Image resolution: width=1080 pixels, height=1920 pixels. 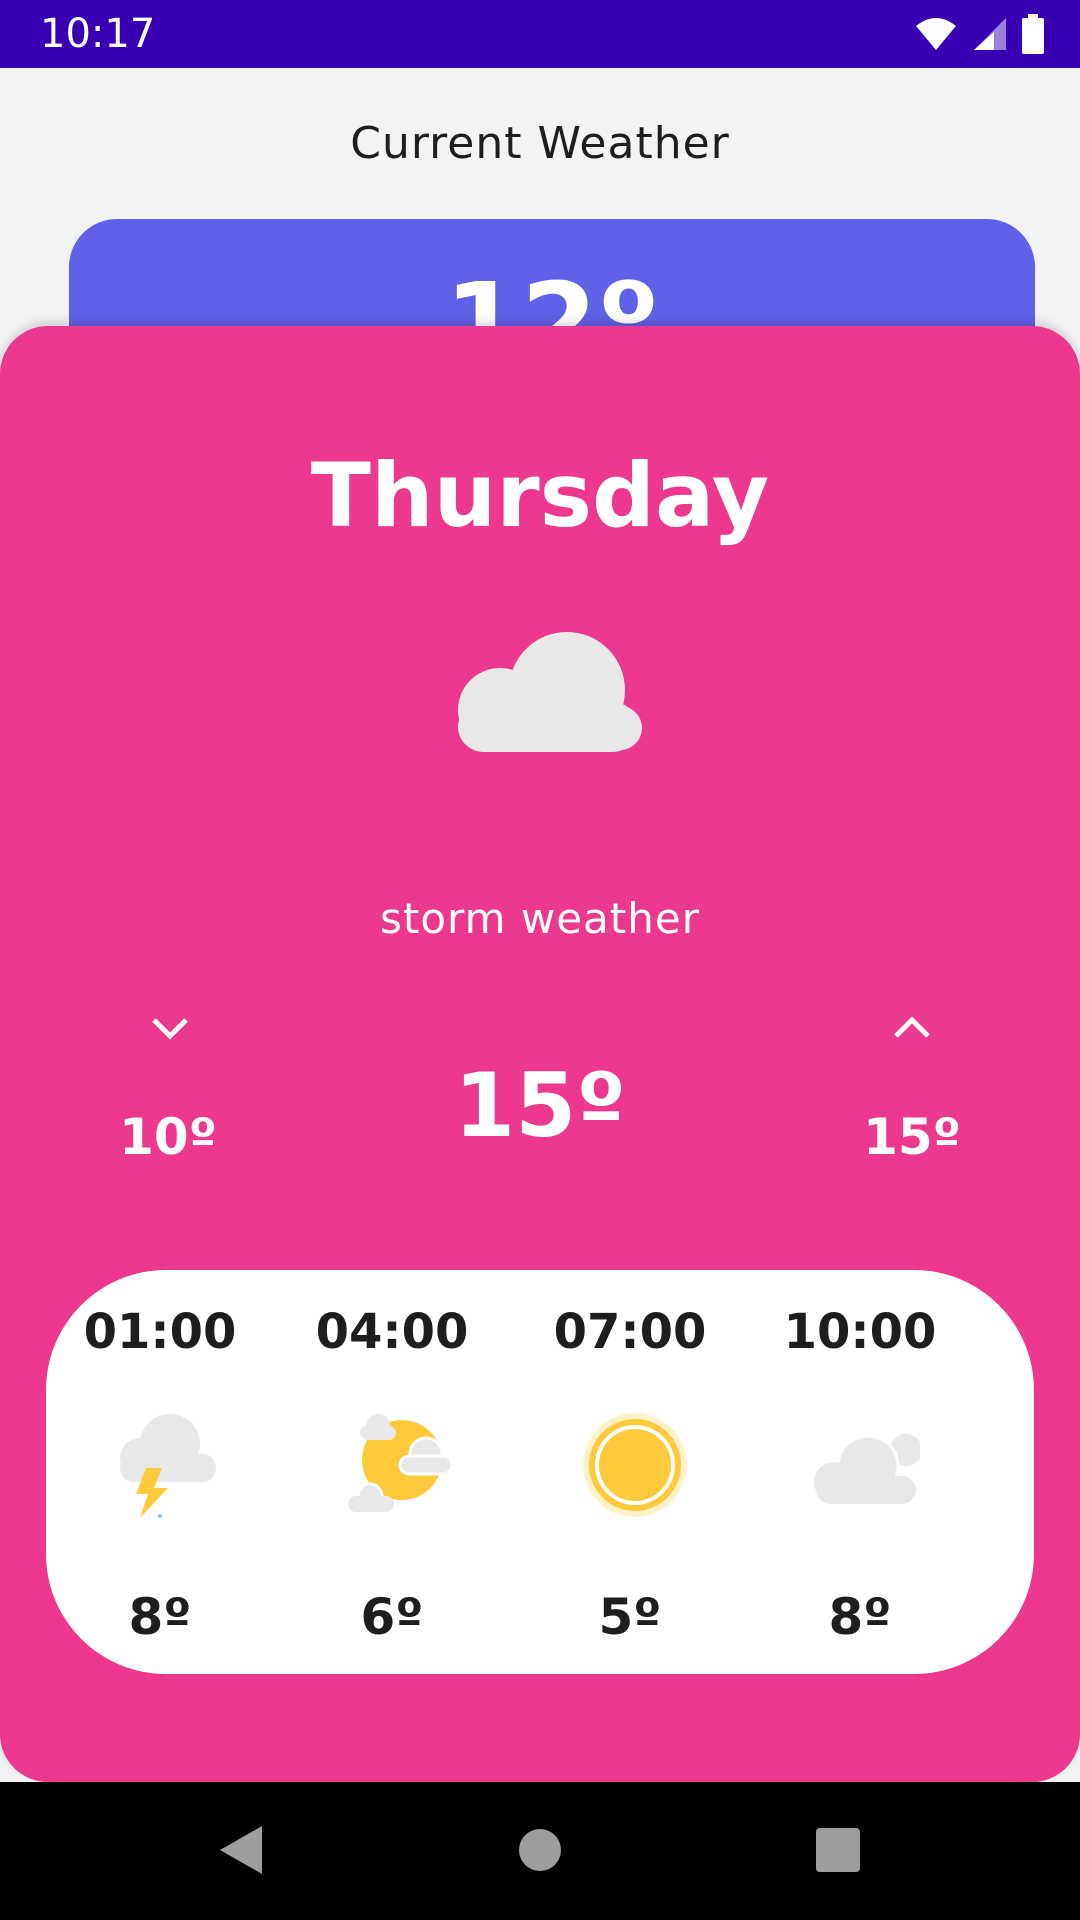 I want to click on cellular-signal-icon, so click(x=990, y=34).